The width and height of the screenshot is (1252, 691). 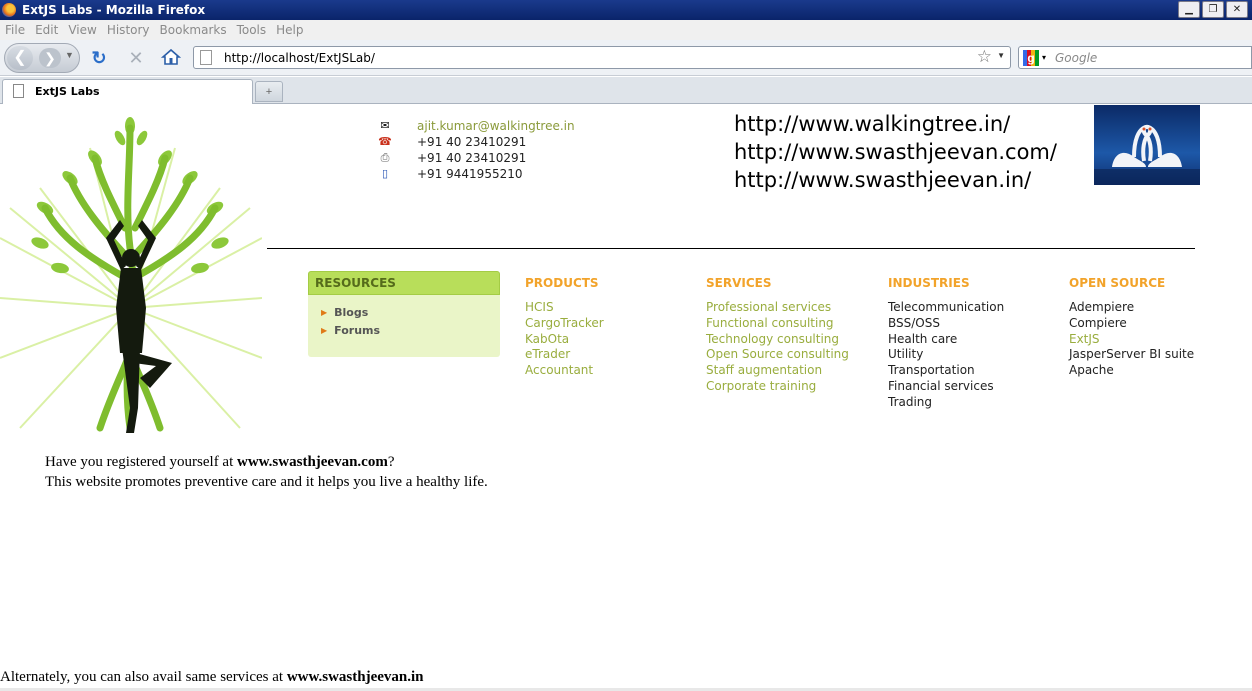 What do you see at coordinates (1135, 57) in the screenshot?
I see `search-bar: g ▾ Google` at bounding box center [1135, 57].